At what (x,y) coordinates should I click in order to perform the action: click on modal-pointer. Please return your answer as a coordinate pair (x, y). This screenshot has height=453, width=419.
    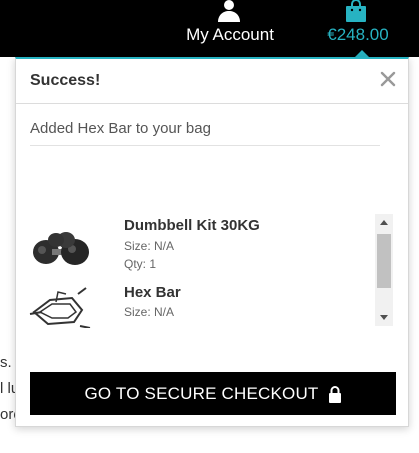
    Looking at the image, I should click on (362, 53).